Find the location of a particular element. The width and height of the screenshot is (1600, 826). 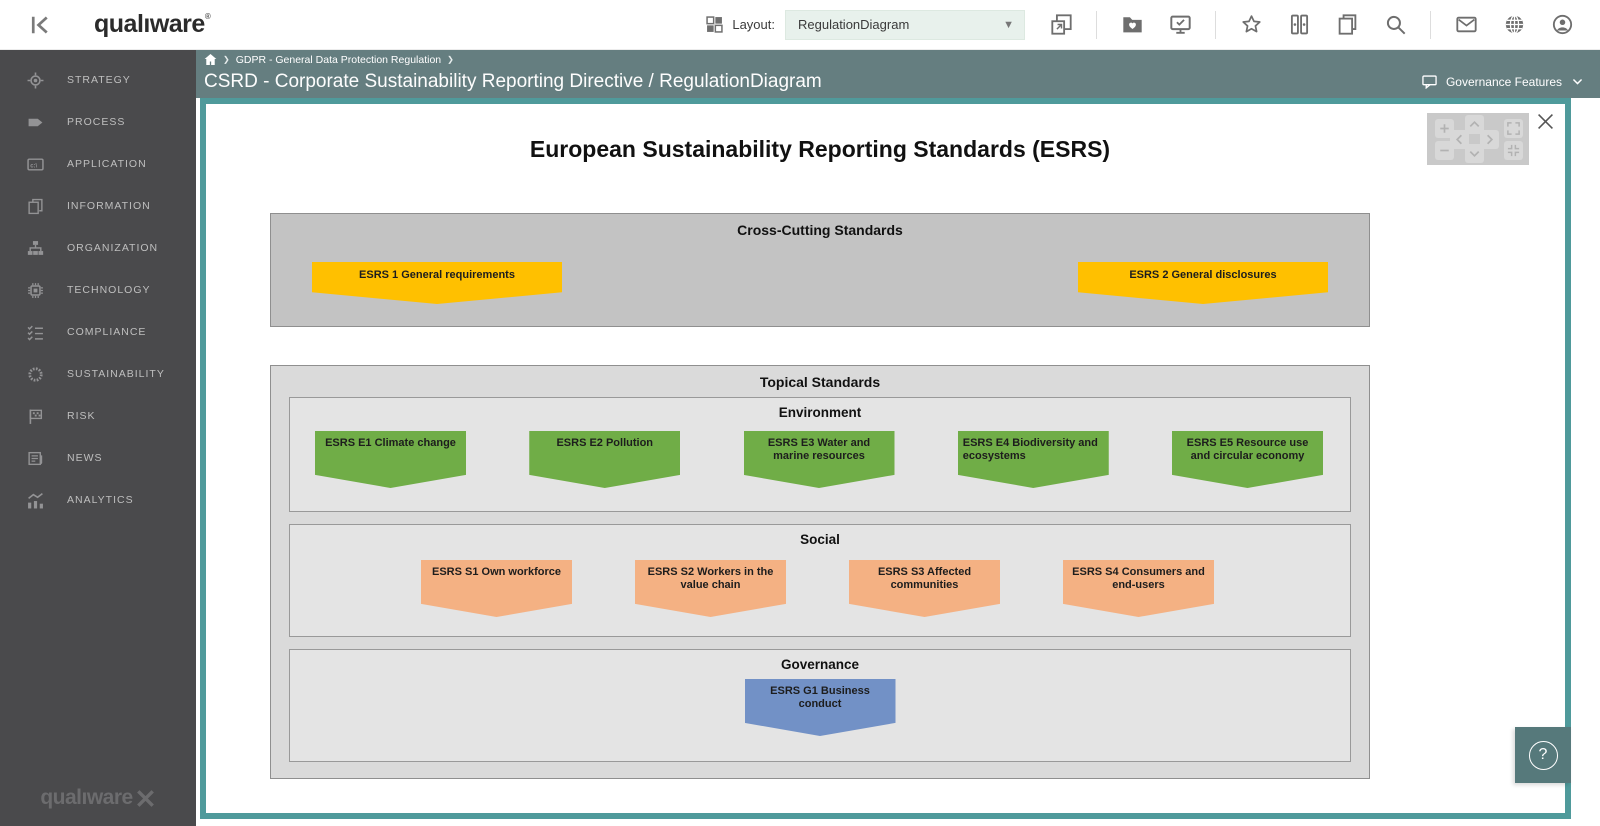

standard-shape: ESRS 1 General requirements is located at coordinates (437, 283).